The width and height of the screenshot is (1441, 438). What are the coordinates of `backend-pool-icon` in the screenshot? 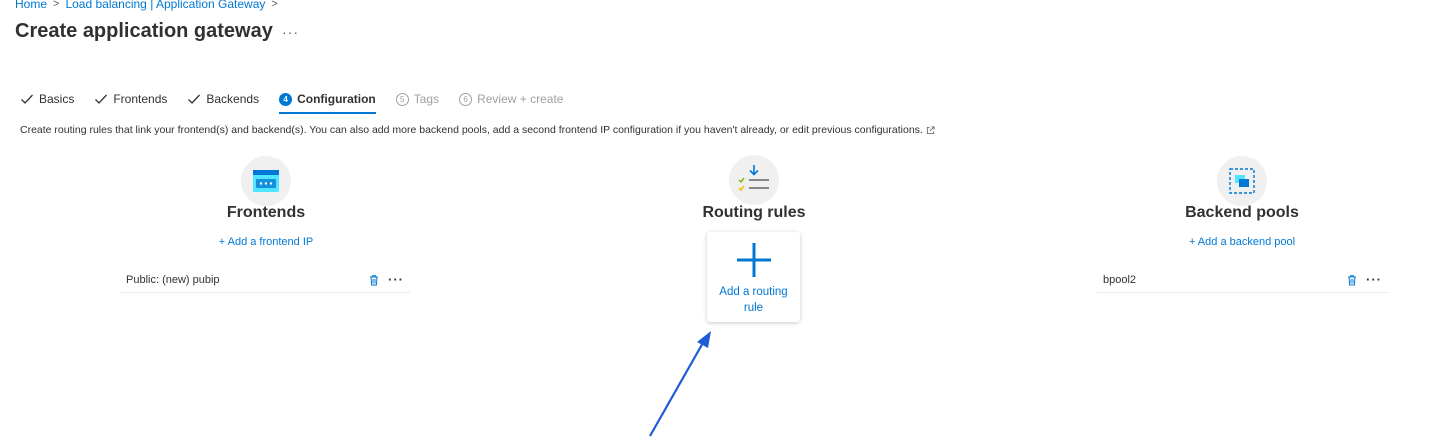 It's located at (1242, 181).